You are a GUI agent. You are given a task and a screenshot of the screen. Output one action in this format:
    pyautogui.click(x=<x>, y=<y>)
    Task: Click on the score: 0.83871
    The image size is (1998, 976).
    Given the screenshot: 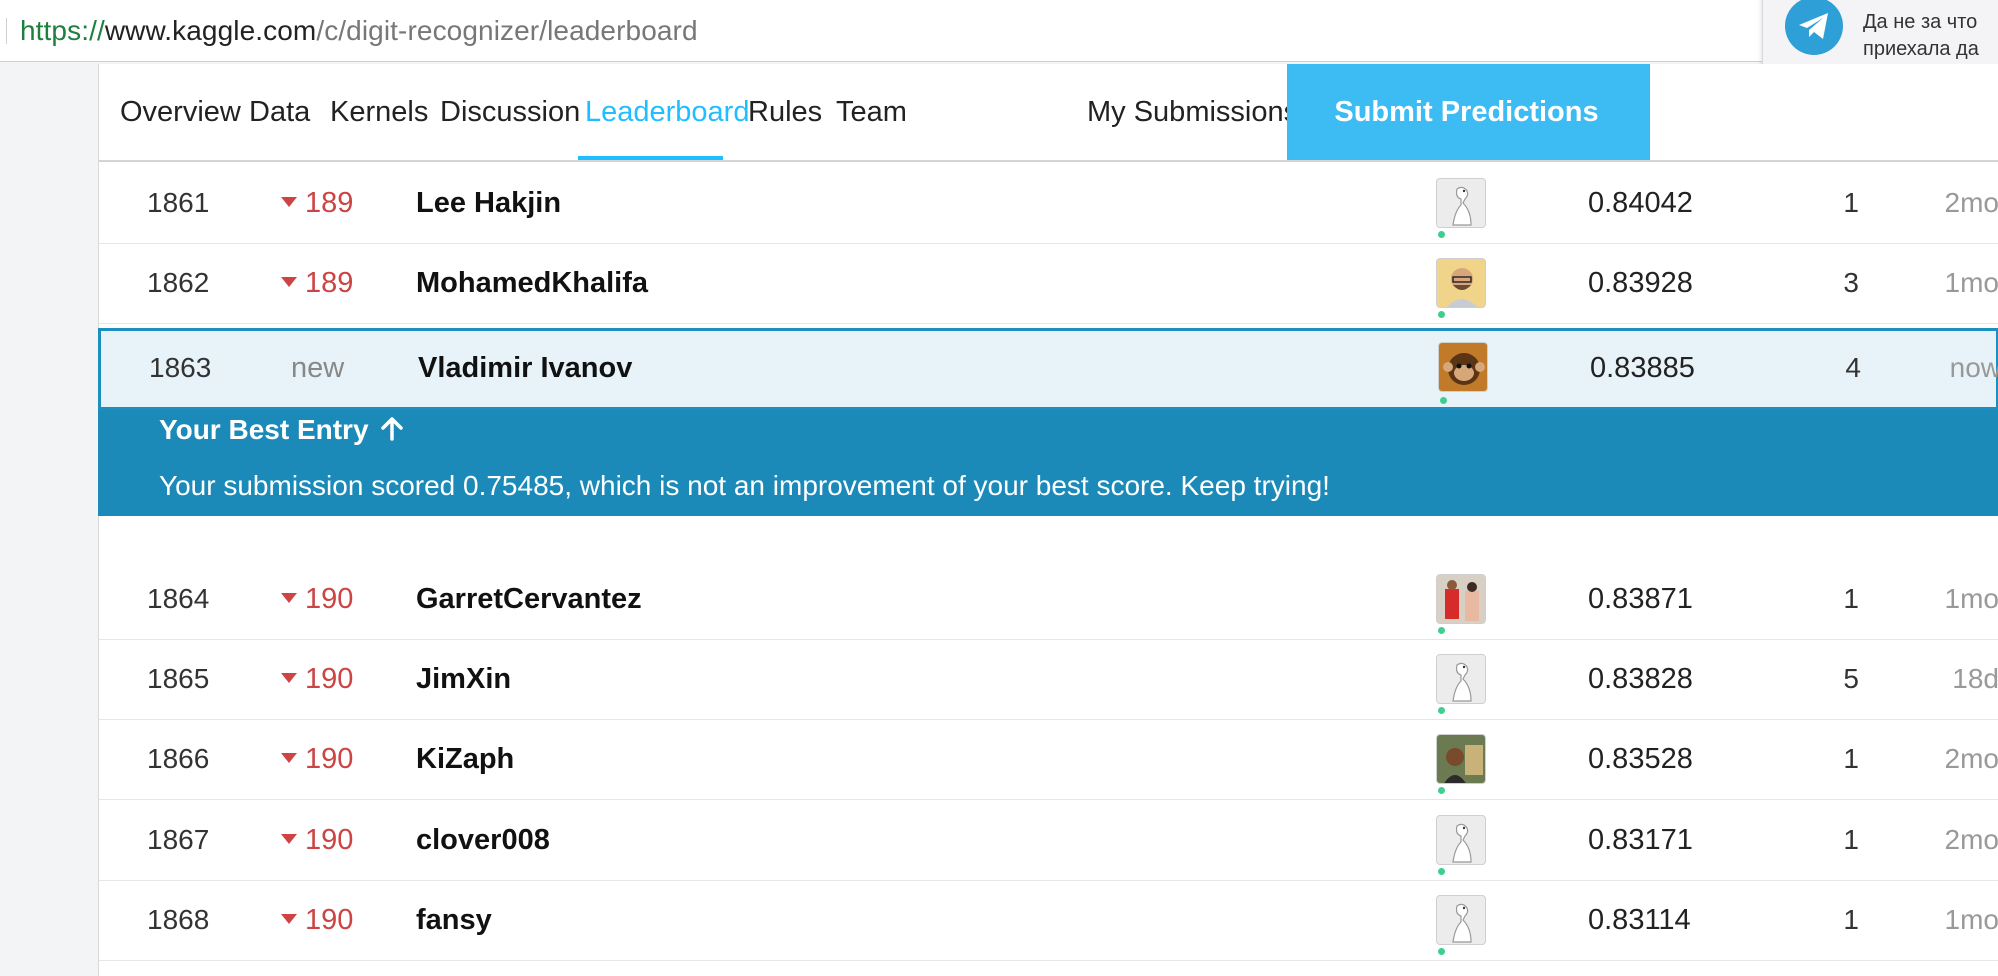 What is the action you would take?
    pyautogui.click(x=1640, y=599)
    